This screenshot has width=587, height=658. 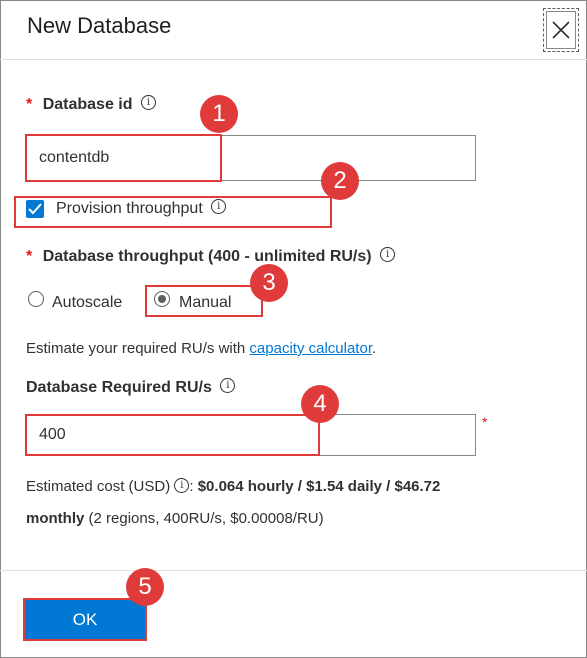 I want to click on required-rus-label-row: Database Required RU/s i, so click(x=131, y=387).